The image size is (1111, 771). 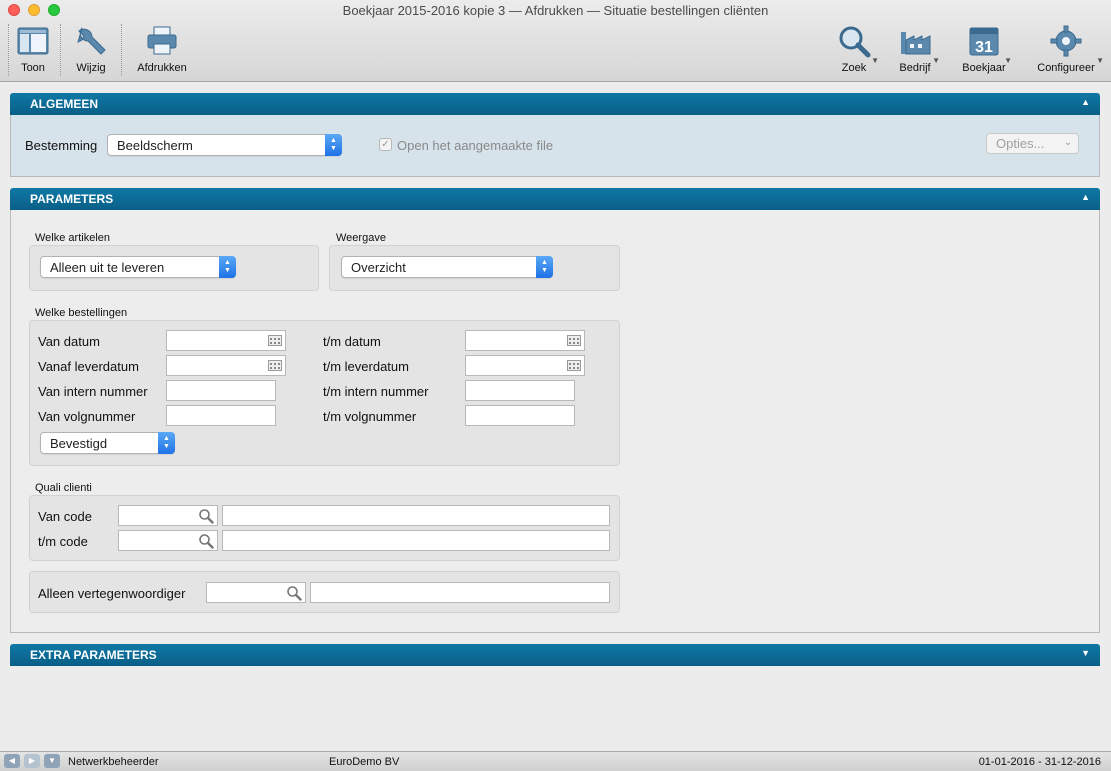 What do you see at coordinates (370, 416) in the screenshot?
I see `tm-volgnummer-label: t/m volgnummer` at bounding box center [370, 416].